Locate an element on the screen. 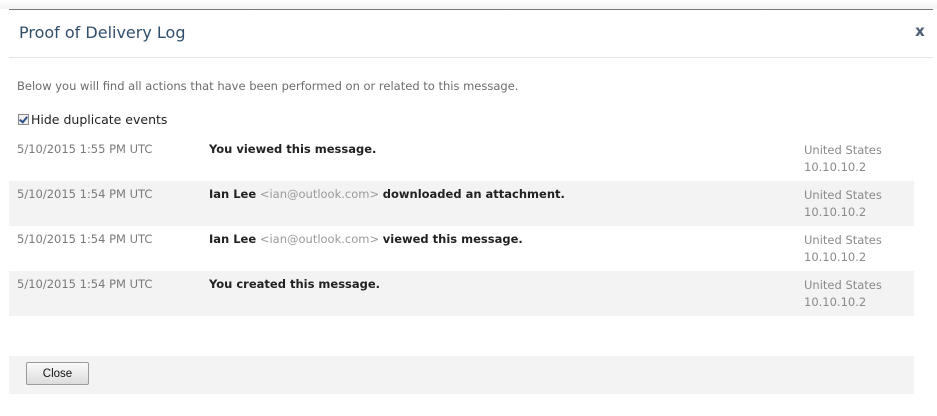  event-description: You created this message. is located at coordinates (294, 284).